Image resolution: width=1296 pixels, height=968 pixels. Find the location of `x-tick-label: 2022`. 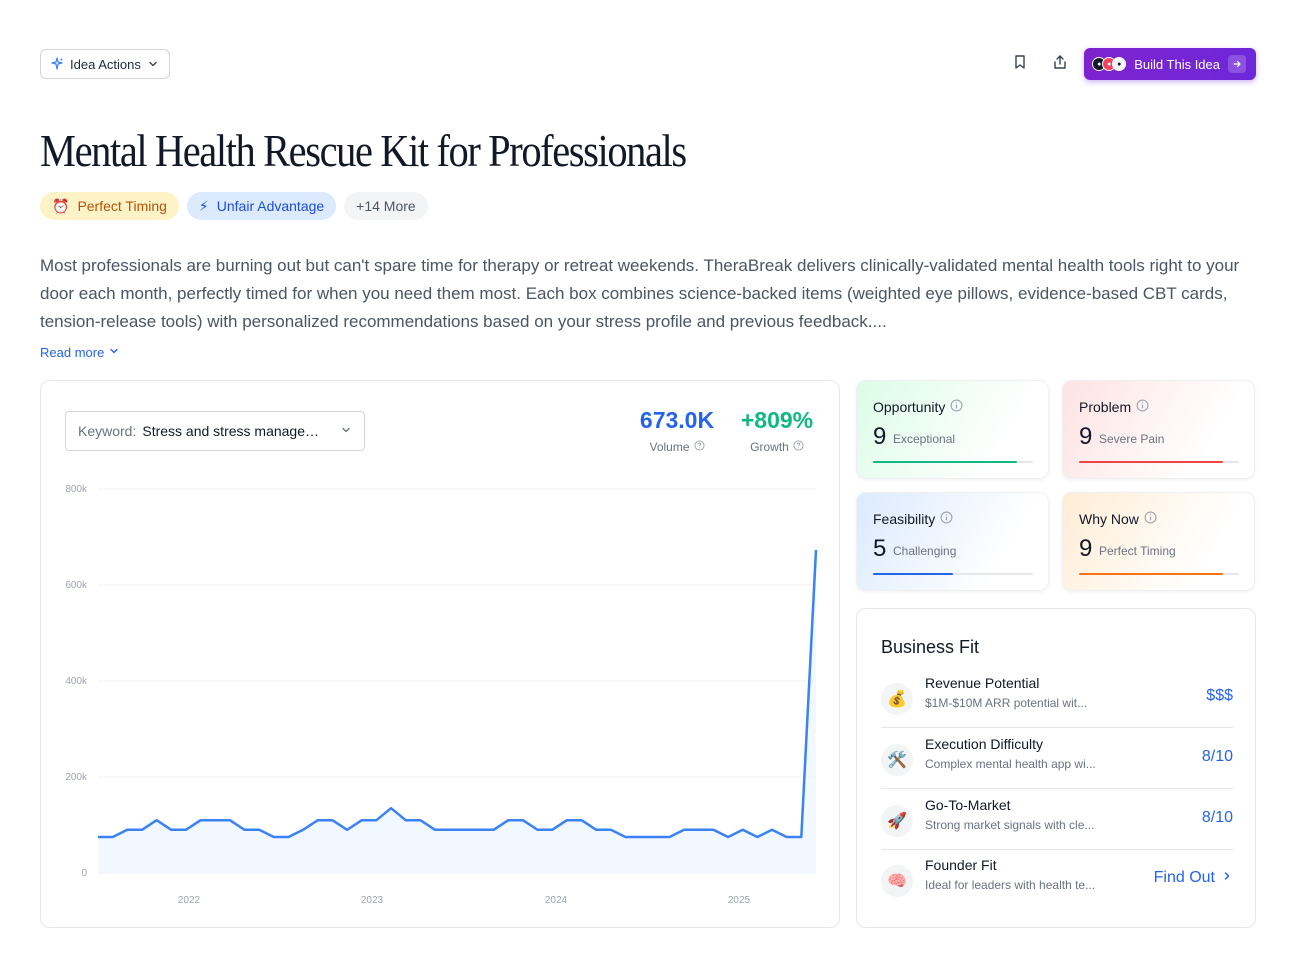

x-tick-label: 2022 is located at coordinates (189, 900).